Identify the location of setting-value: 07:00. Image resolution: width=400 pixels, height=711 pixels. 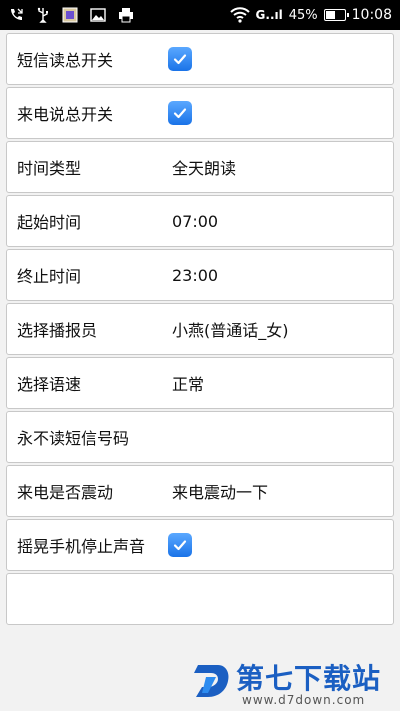
(195, 221).